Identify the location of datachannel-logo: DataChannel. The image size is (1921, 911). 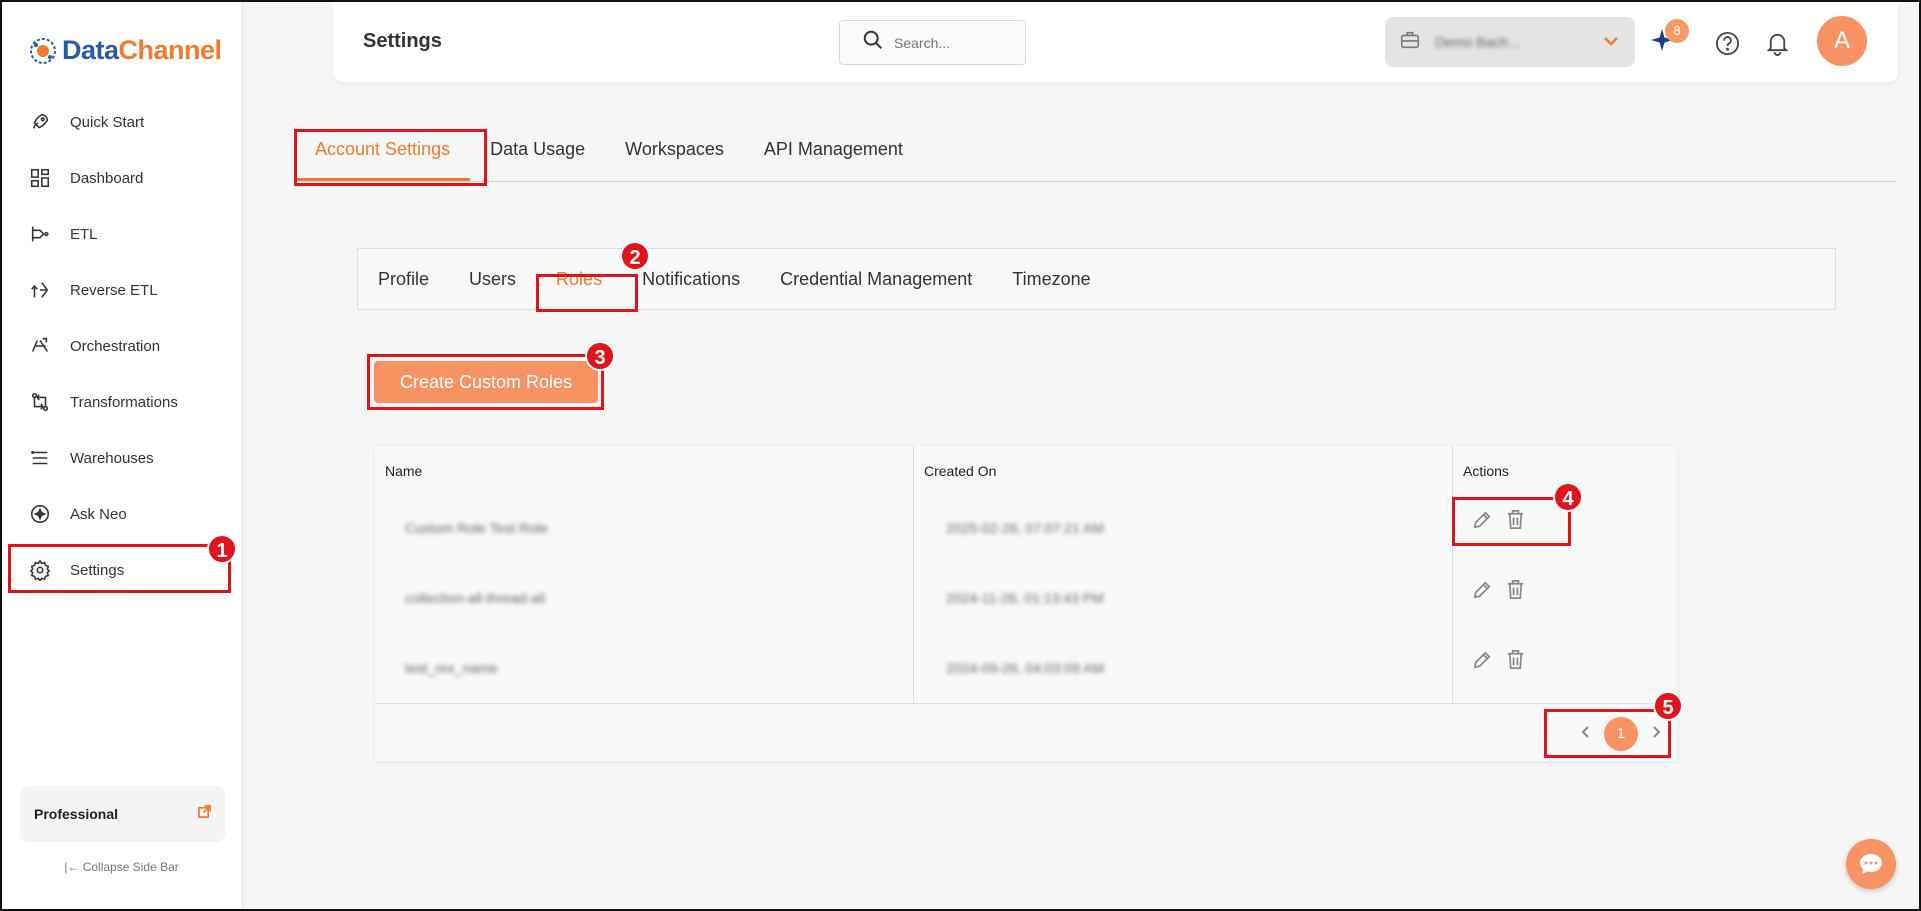
(125, 50).